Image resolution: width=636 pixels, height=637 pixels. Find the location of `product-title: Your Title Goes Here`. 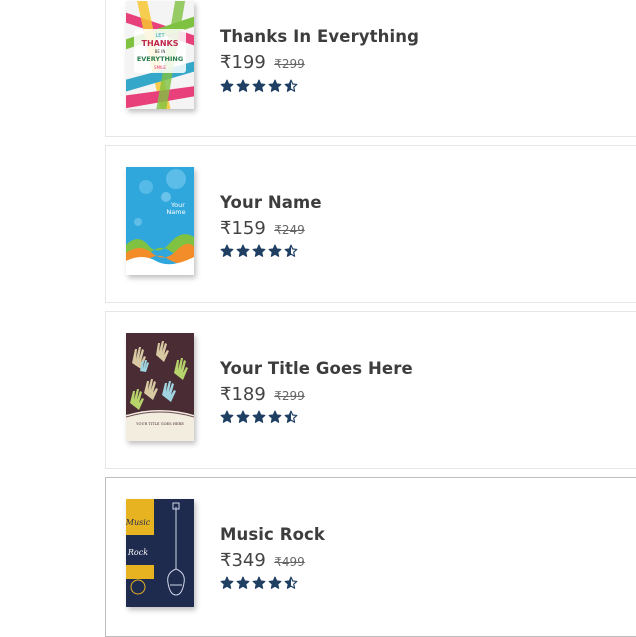

product-title: Your Title Goes Here is located at coordinates (316, 368).